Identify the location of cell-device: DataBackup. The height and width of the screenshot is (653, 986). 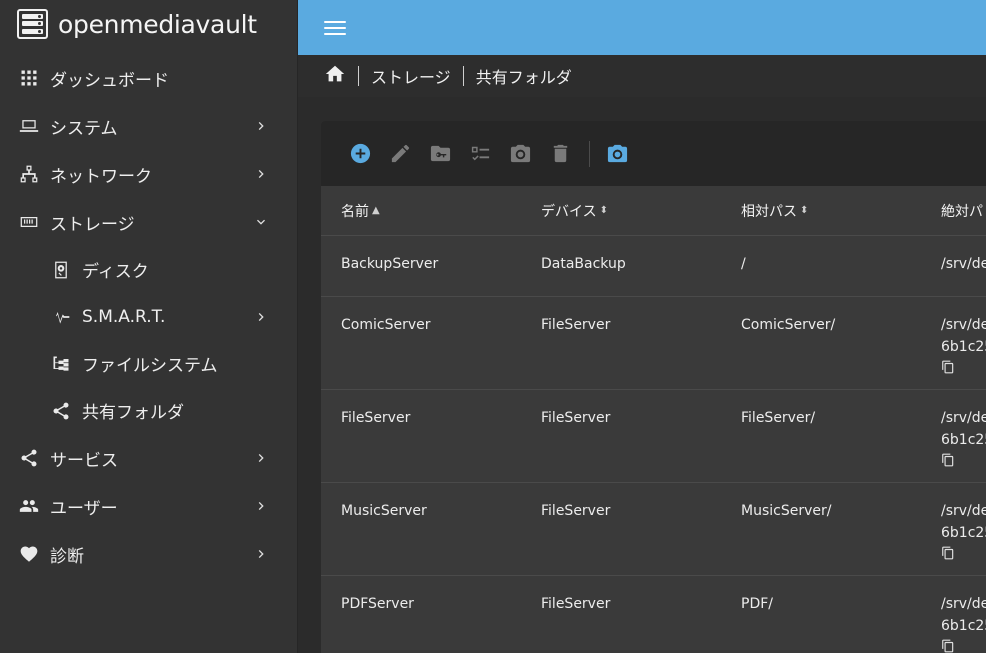
(583, 264).